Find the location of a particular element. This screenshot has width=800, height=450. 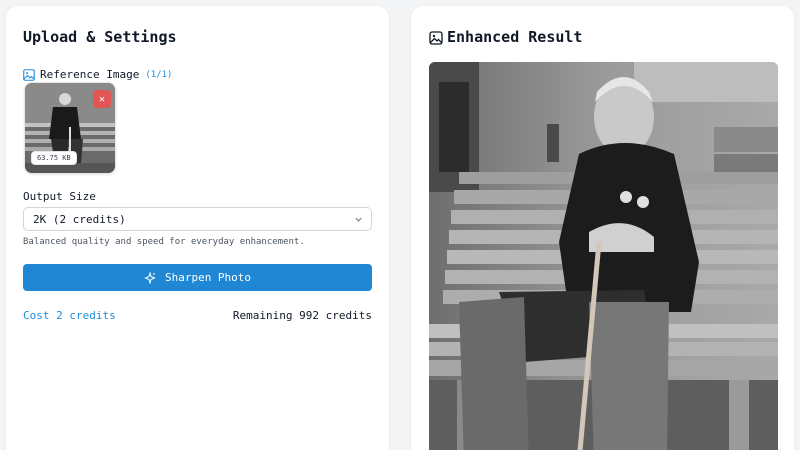

output-size-label: Output Size is located at coordinates (59, 196).